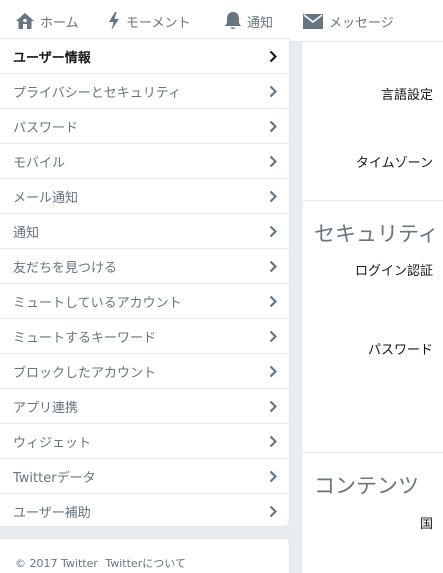 This screenshot has width=443, height=573. I want to click on nav-notifications-label: 通知, so click(260, 23).